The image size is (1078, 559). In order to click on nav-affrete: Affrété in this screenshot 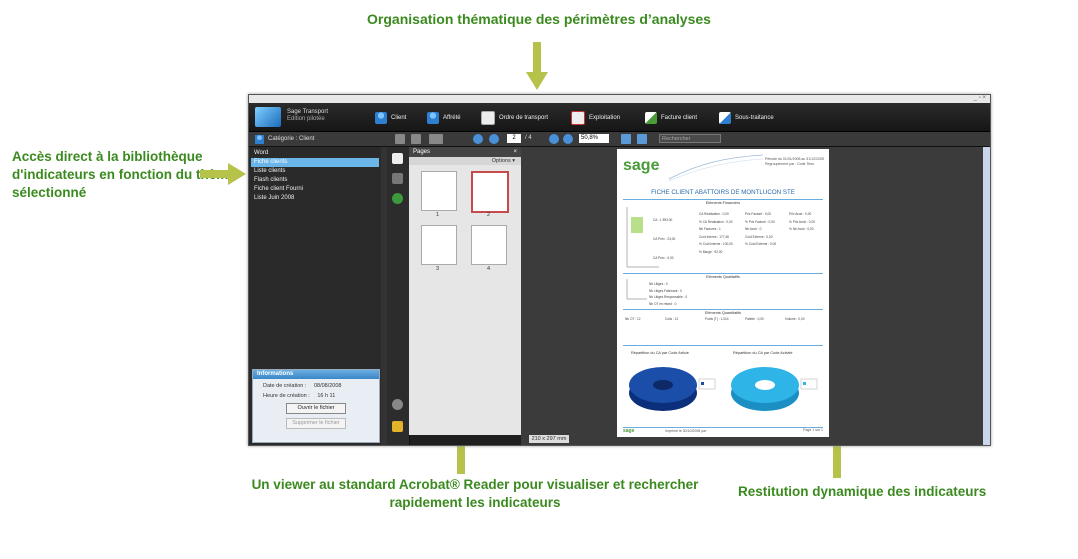, I will do `click(444, 118)`.